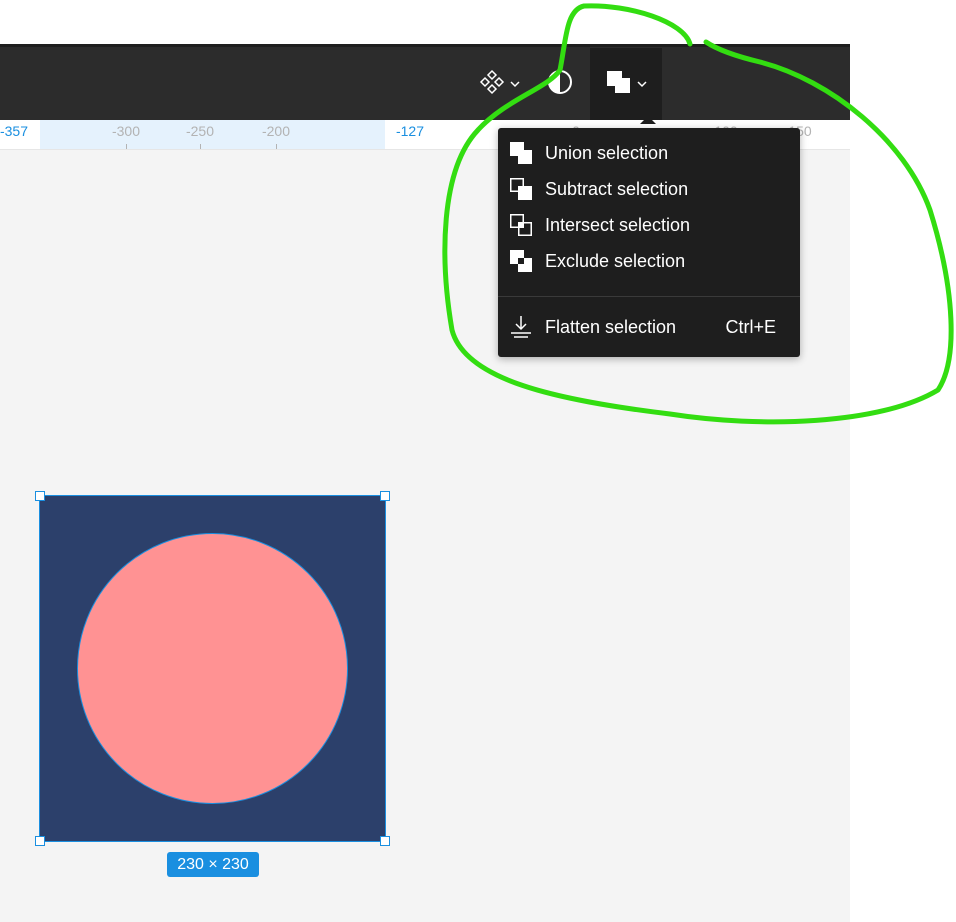 The height and width of the screenshot is (922, 956). What do you see at coordinates (276, 131) in the screenshot?
I see `ruler-label: -200` at bounding box center [276, 131].